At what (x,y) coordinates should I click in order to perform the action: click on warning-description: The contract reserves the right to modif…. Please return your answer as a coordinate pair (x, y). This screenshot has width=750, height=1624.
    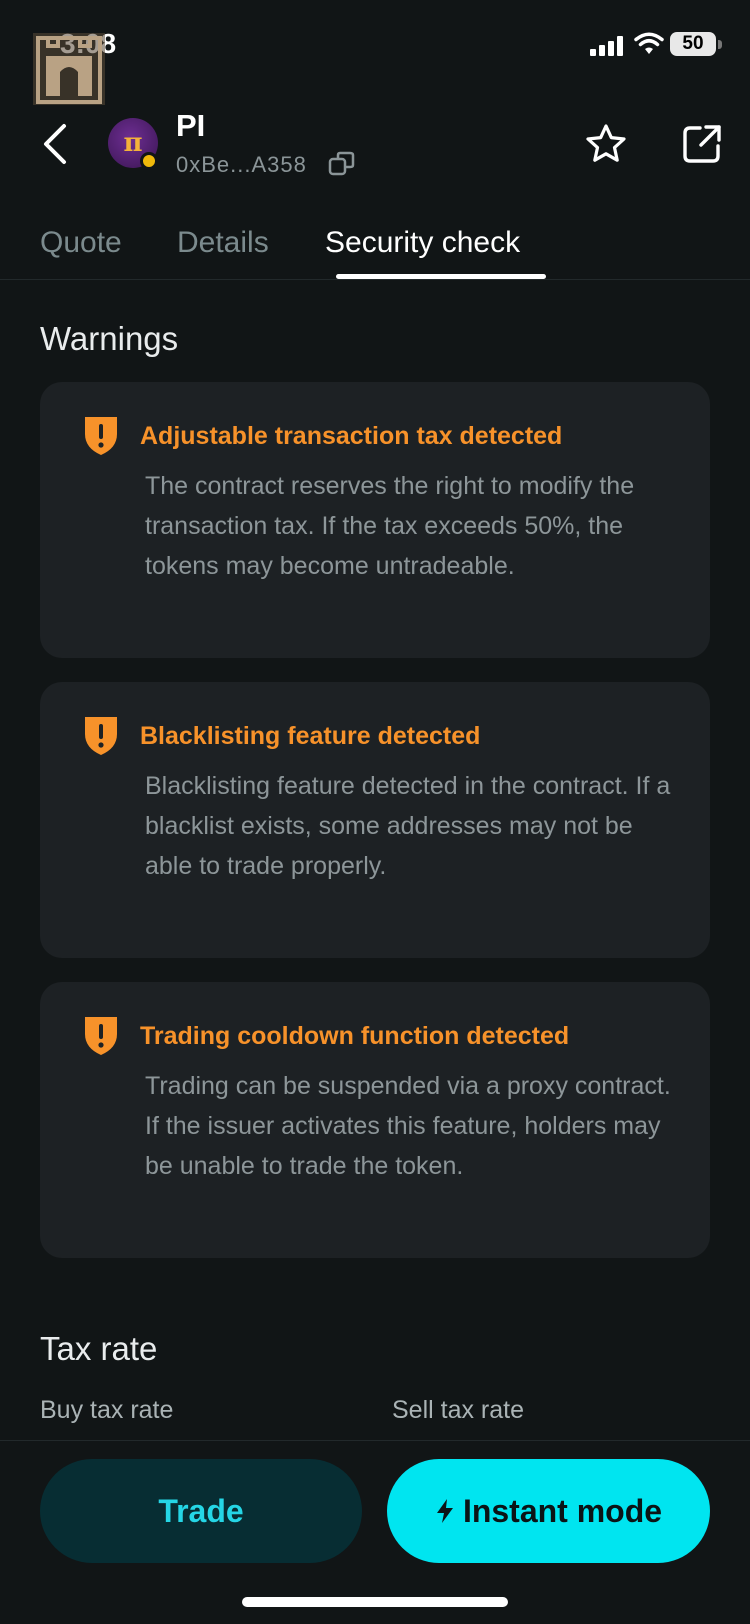
    Looking at the image, I should click on (390, 526).